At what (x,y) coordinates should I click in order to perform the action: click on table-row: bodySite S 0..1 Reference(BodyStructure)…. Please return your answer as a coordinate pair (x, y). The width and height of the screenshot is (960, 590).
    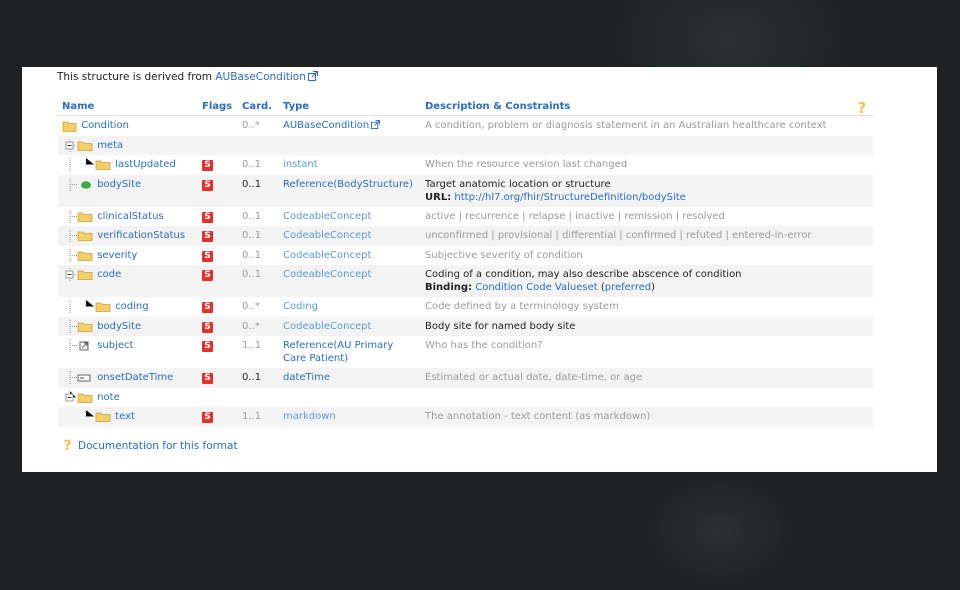
    Looking at the image, I should click on (465, 190).